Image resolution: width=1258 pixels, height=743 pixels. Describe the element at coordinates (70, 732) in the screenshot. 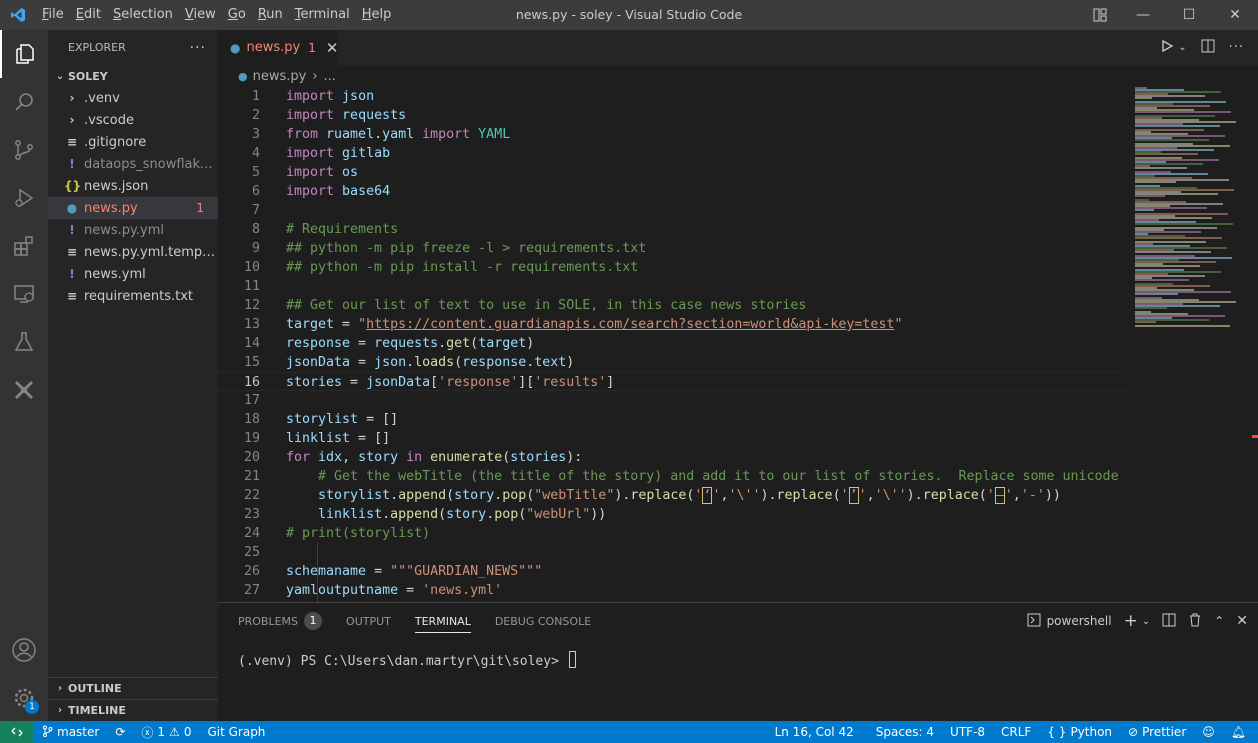

I see `git-branch: master` at that location.